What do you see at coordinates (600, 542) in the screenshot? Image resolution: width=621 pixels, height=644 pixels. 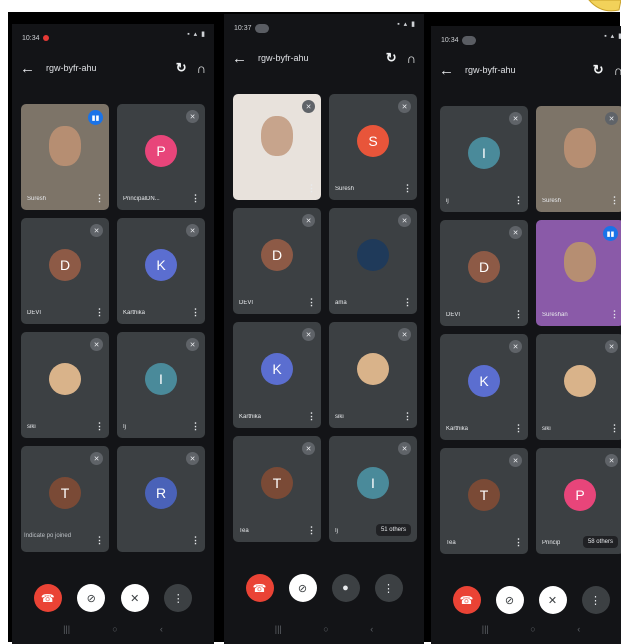 I see `others-count-badge: 58 others` at bounding box center [600, 542].